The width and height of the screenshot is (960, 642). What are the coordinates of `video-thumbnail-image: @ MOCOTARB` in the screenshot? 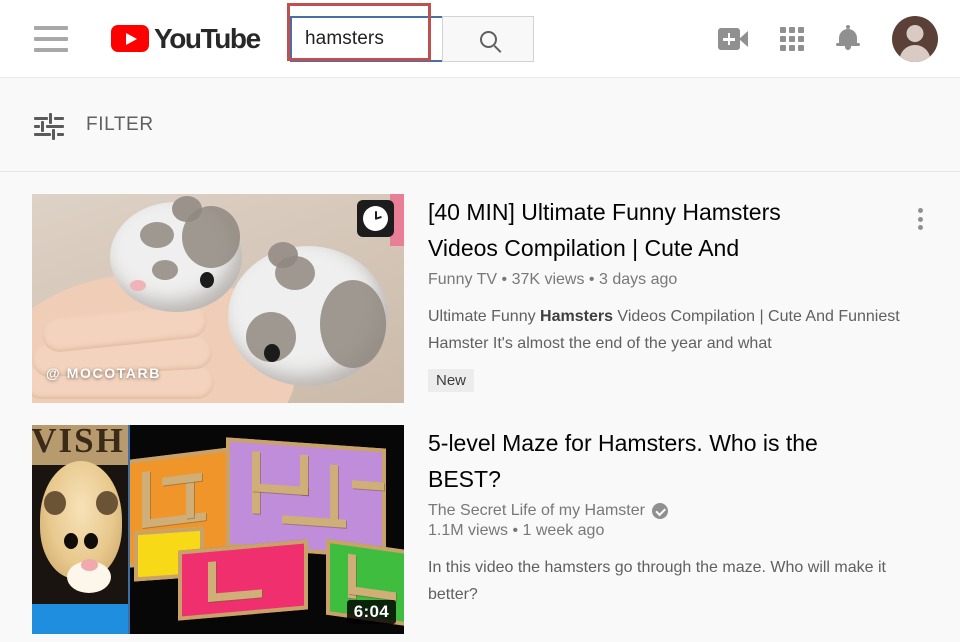 It's located at (218, 298).